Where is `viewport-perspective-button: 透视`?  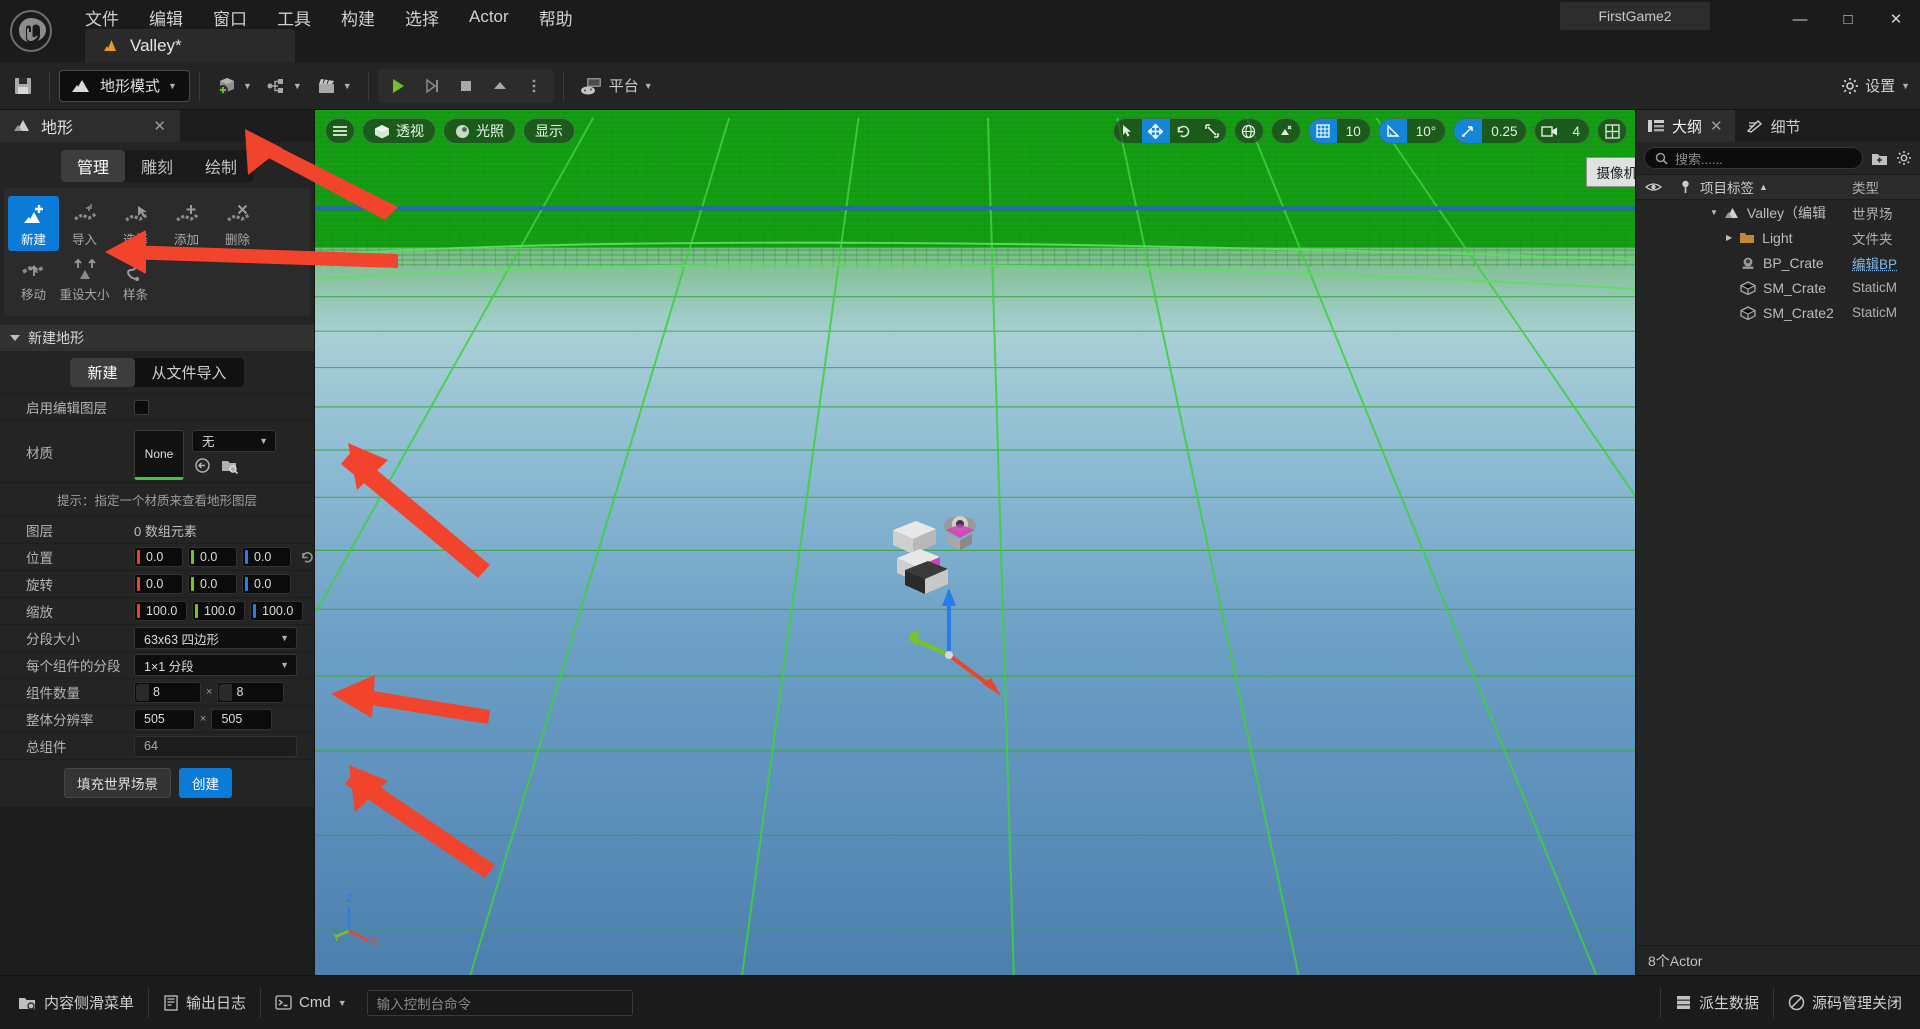 viewport-perspective-button: 透视 is located at coordinates (399, 131).